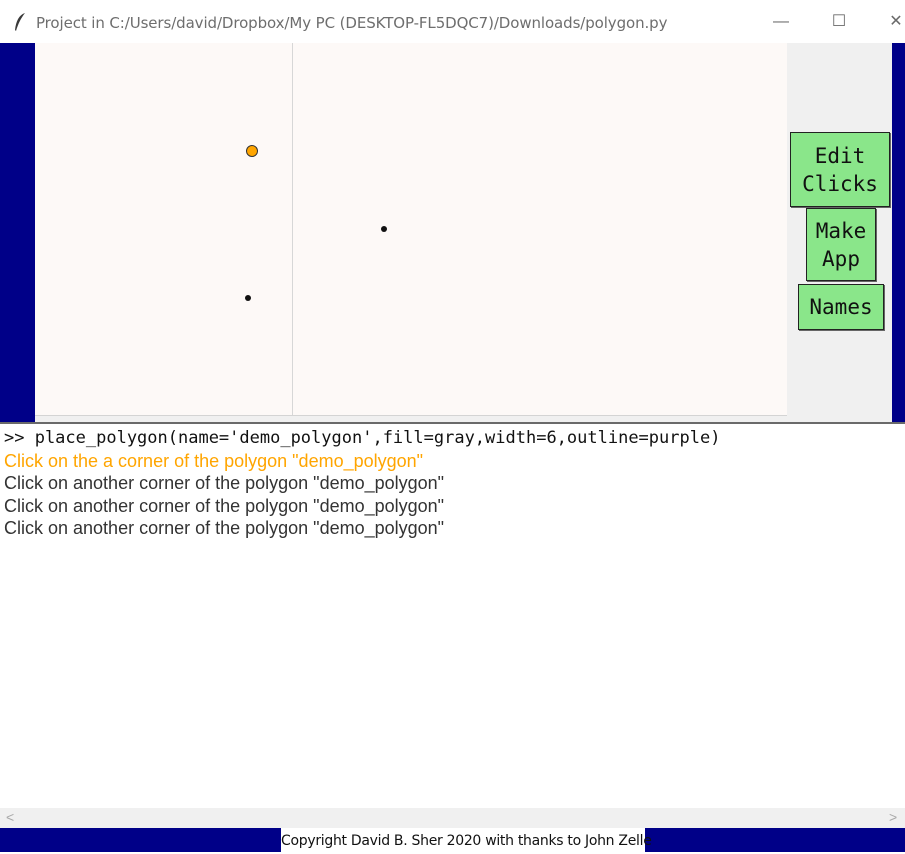 The width and height of the screenshot is (905, 854). I want to click on names-button: Names, so click(841, 307).